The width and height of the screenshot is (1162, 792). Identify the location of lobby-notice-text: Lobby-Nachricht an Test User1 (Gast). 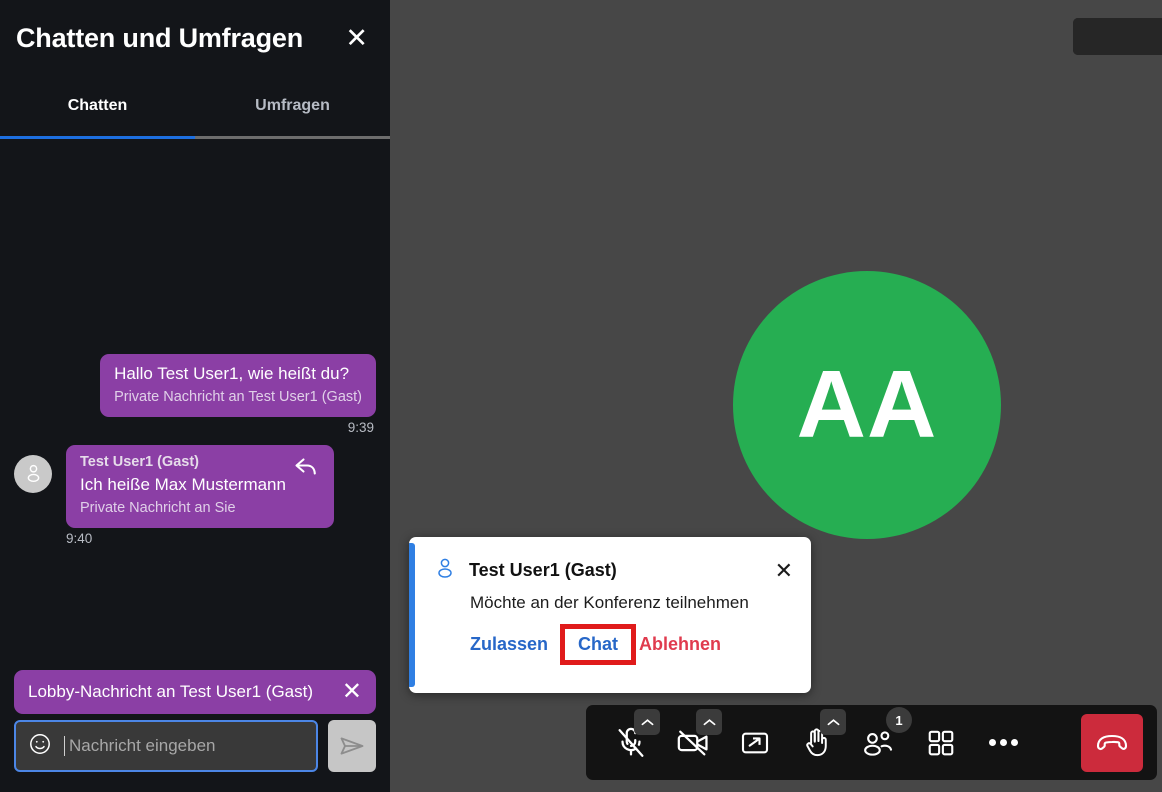
(171, 691).